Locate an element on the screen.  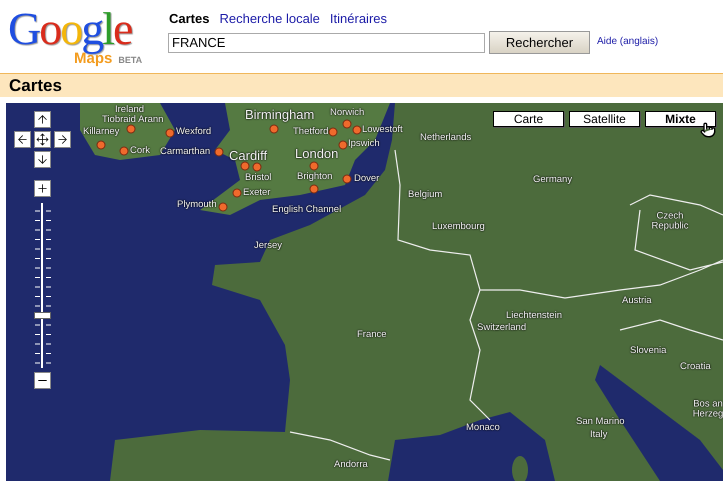
place-label: San Marino is located at coordinates (600, 422).